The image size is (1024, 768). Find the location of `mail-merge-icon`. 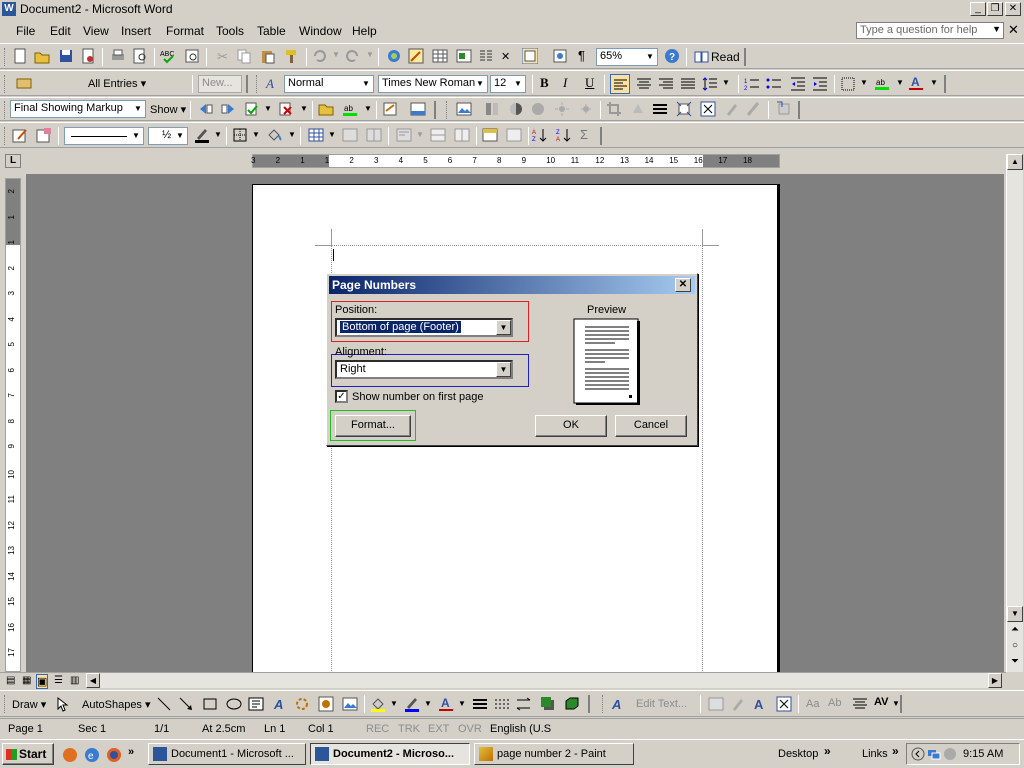

mail-merge-icon is located at coordinates (24, 83).